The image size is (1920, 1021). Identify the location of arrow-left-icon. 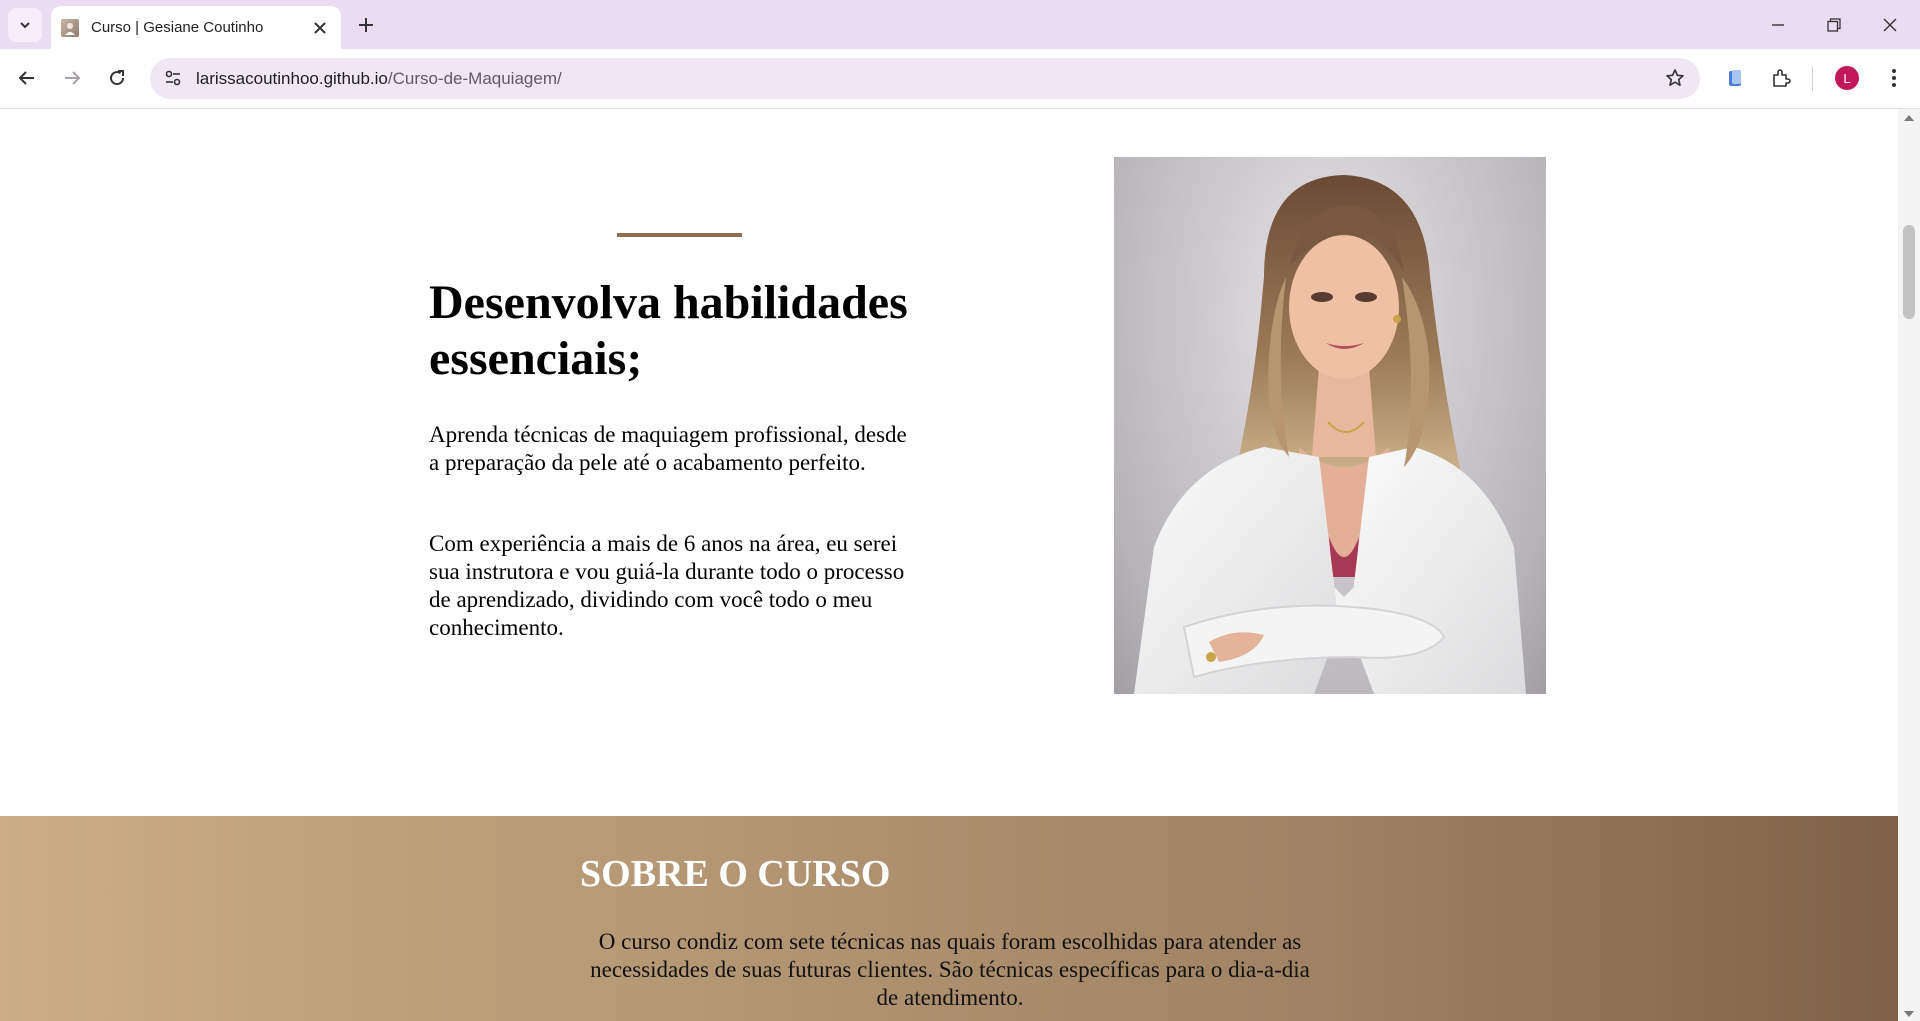
(26, 78).